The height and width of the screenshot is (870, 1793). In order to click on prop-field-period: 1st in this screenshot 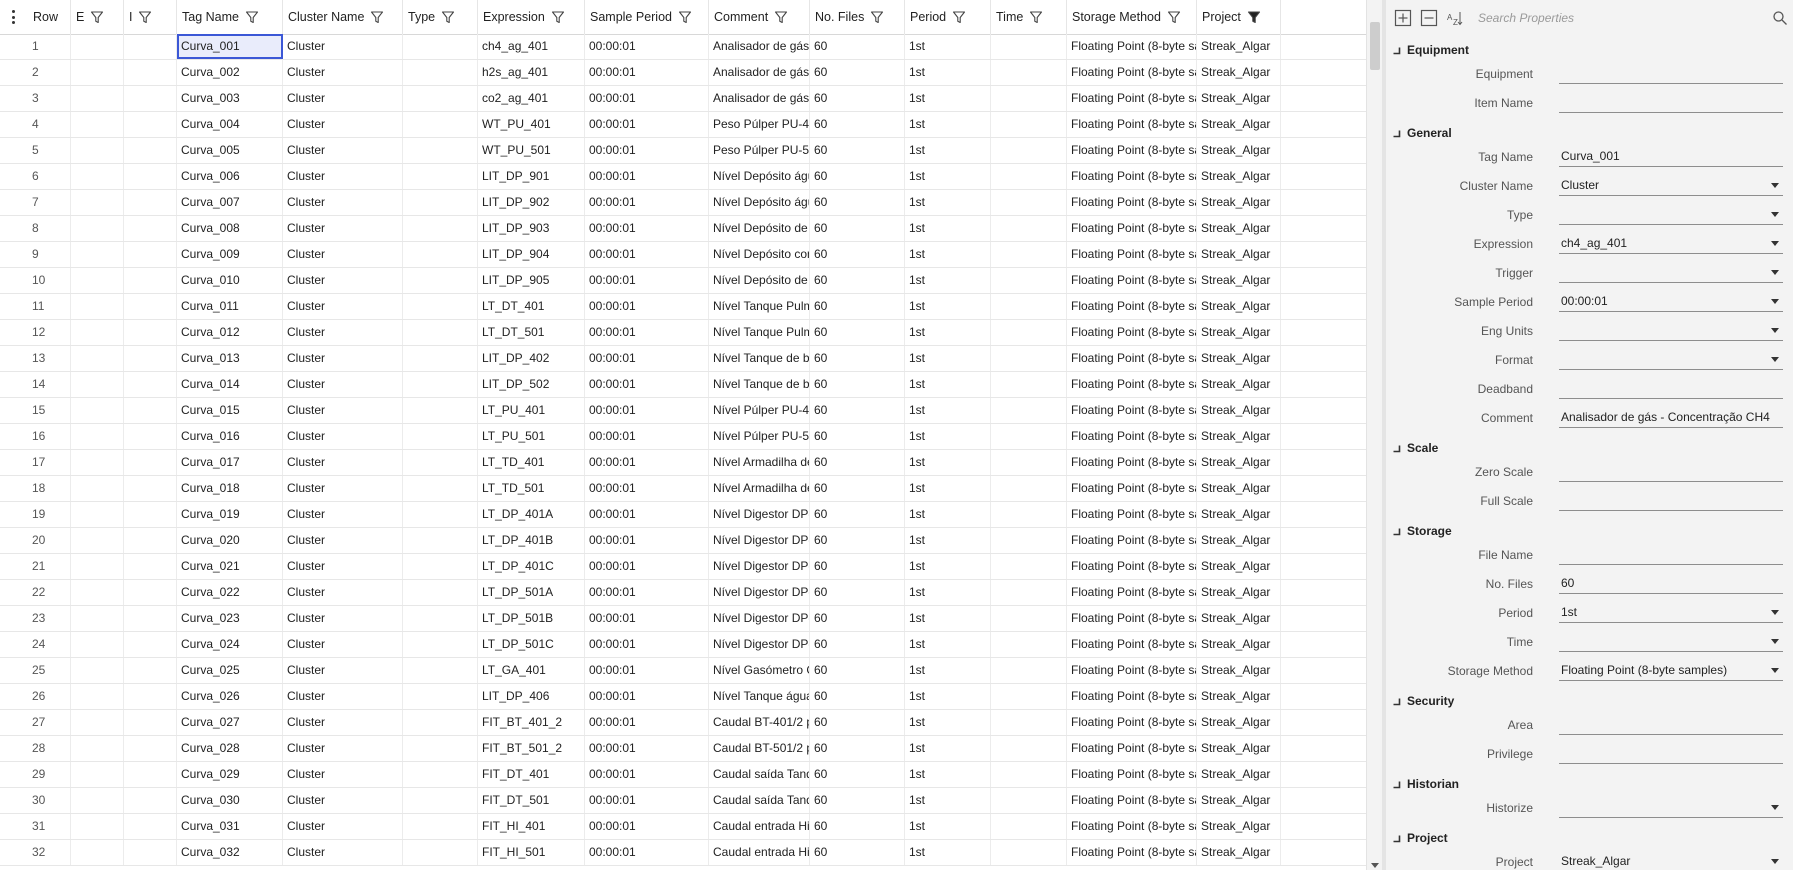, I will do `click(1671, 612)`.